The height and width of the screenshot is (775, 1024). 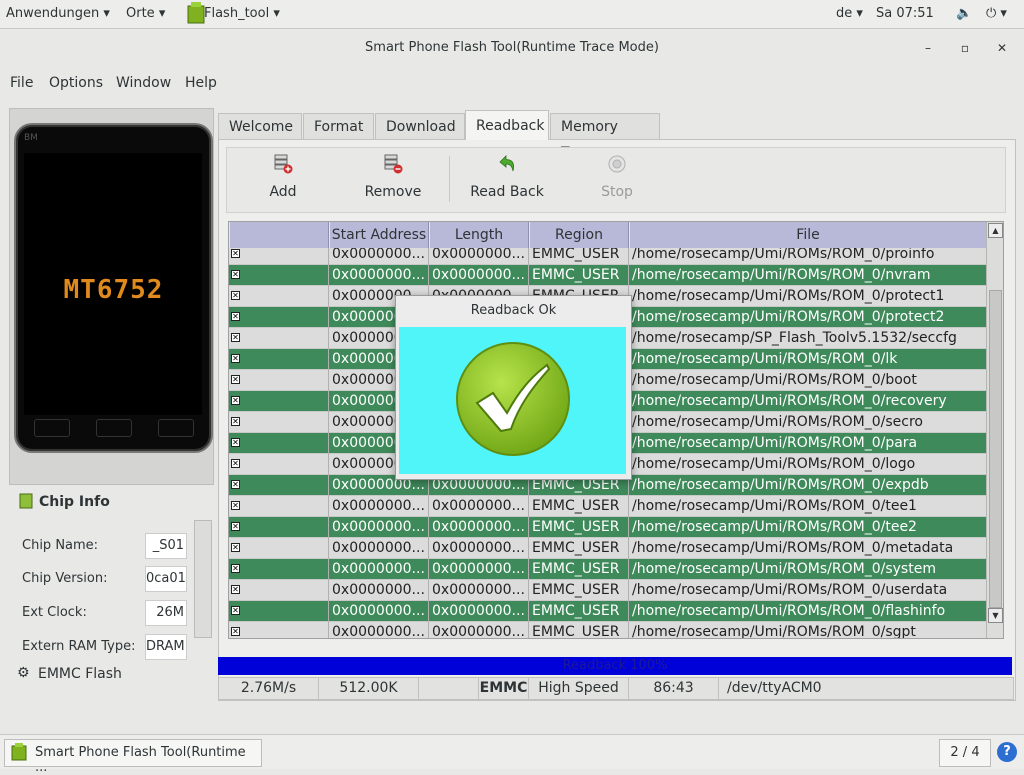 What do you see at coordinates (995, 230) in the screenshot?
I see `scroll-up-icon: ▲` at bounding box center [995, 230].